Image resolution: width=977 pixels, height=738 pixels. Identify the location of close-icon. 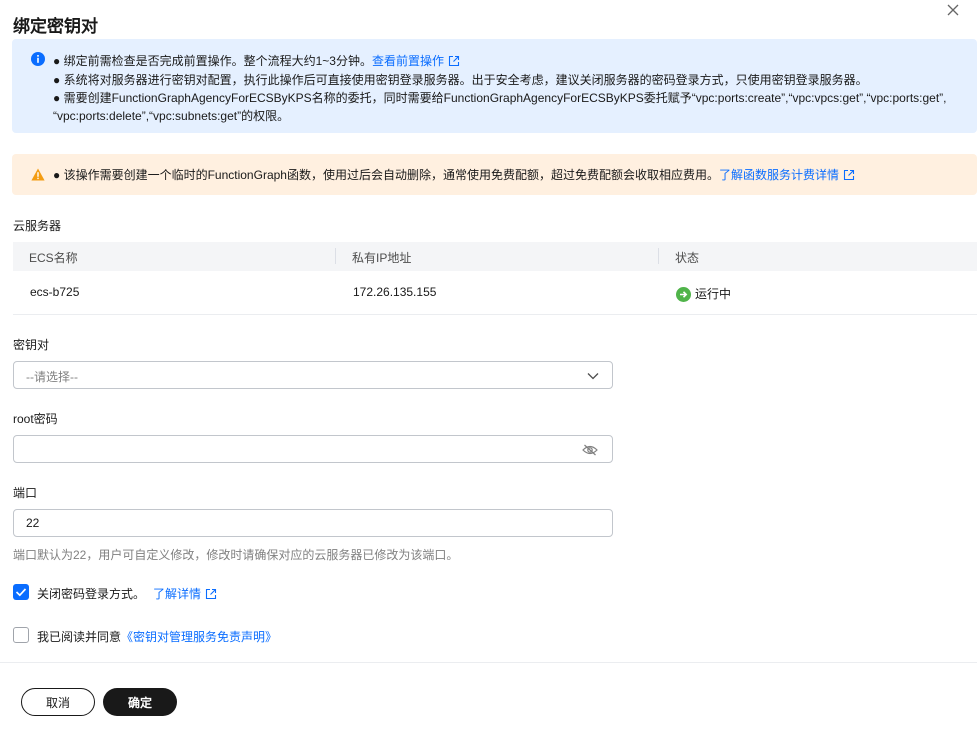
(953, 10).